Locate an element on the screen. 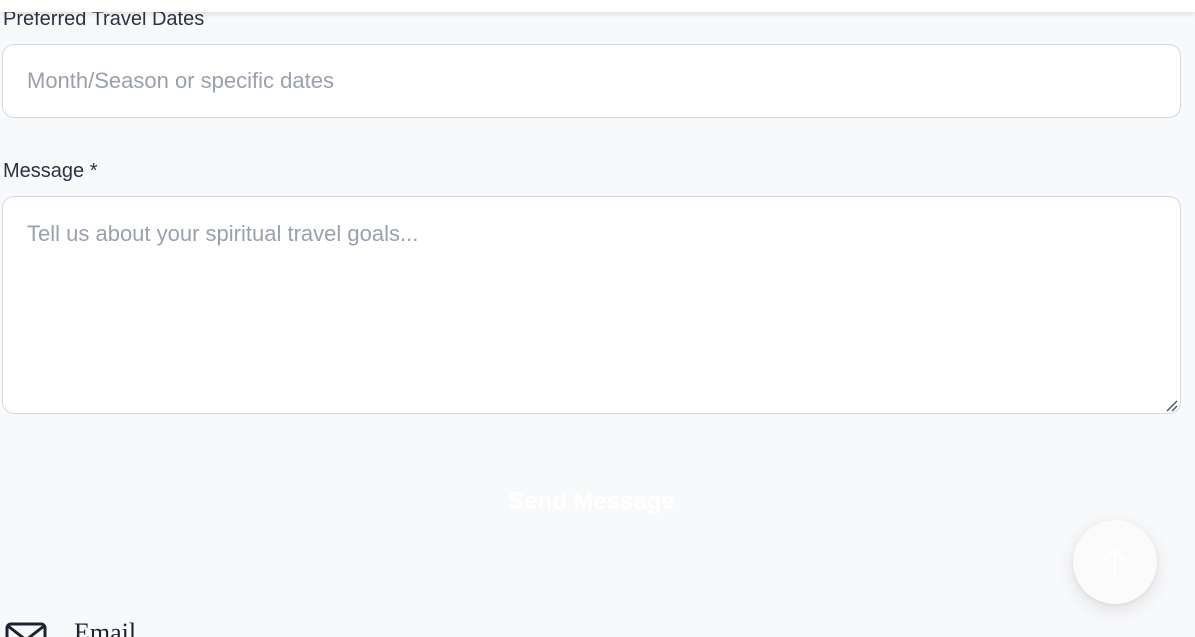 The image size is (1195, 637). travel-dates-input is located at coordinates (591, 81).